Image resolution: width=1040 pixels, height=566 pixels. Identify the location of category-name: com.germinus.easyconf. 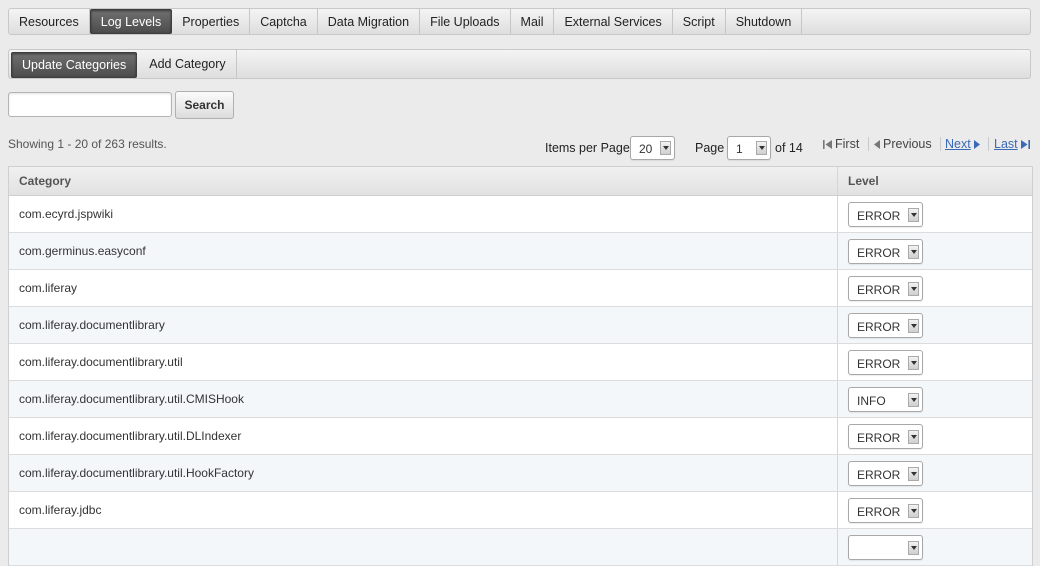
(423, 251).